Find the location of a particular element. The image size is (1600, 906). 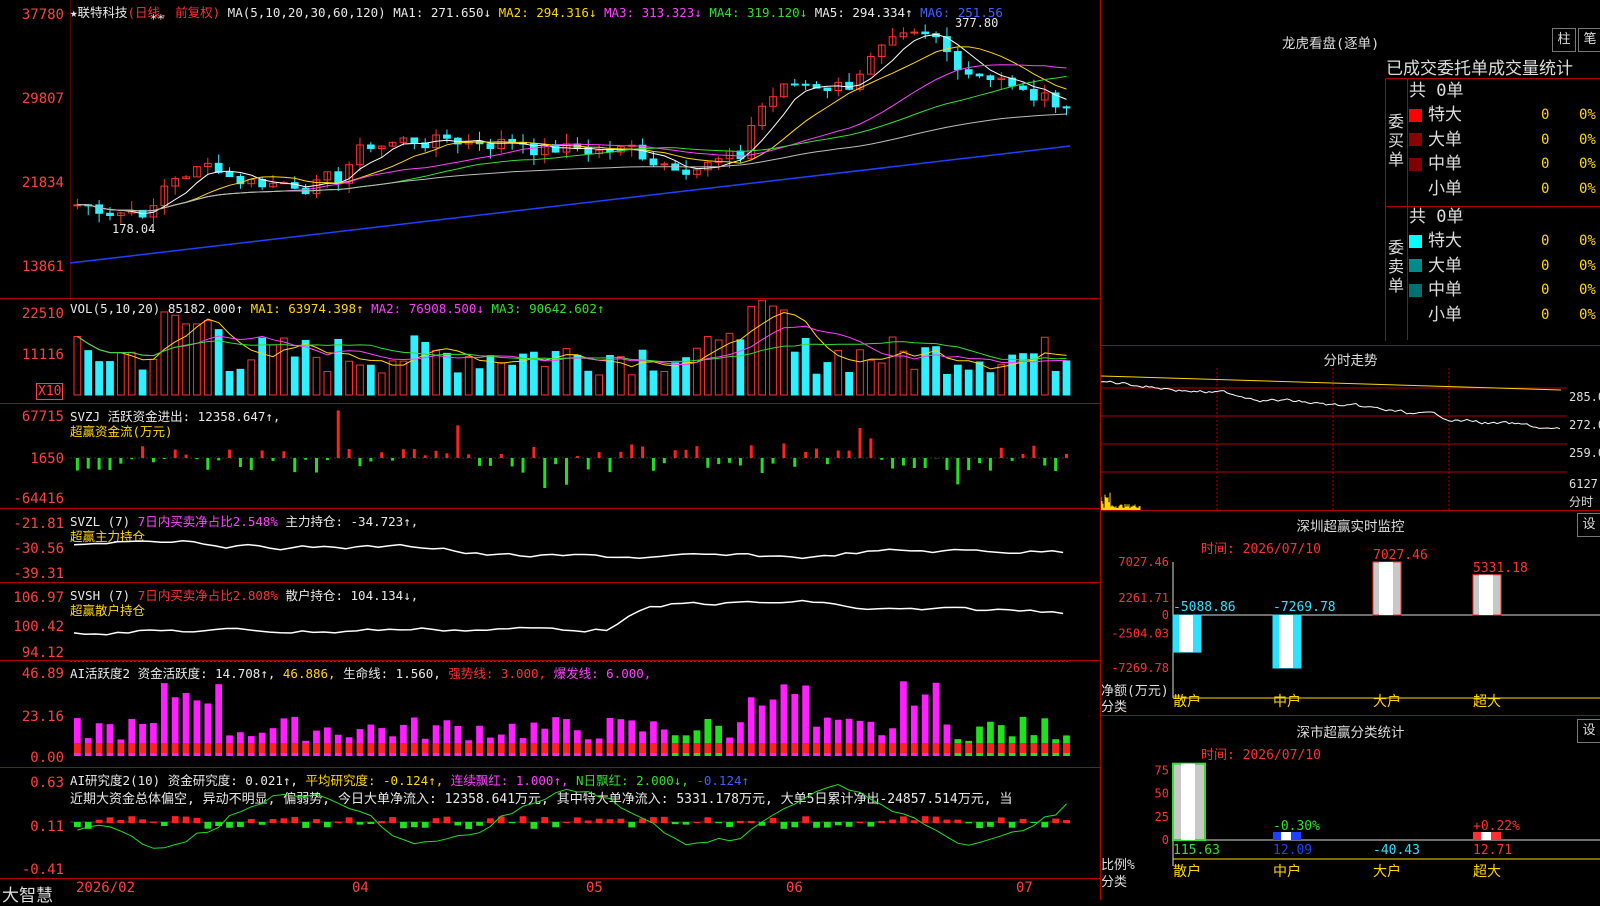

category-label: 大户 is located at coordinates (1387, 701).